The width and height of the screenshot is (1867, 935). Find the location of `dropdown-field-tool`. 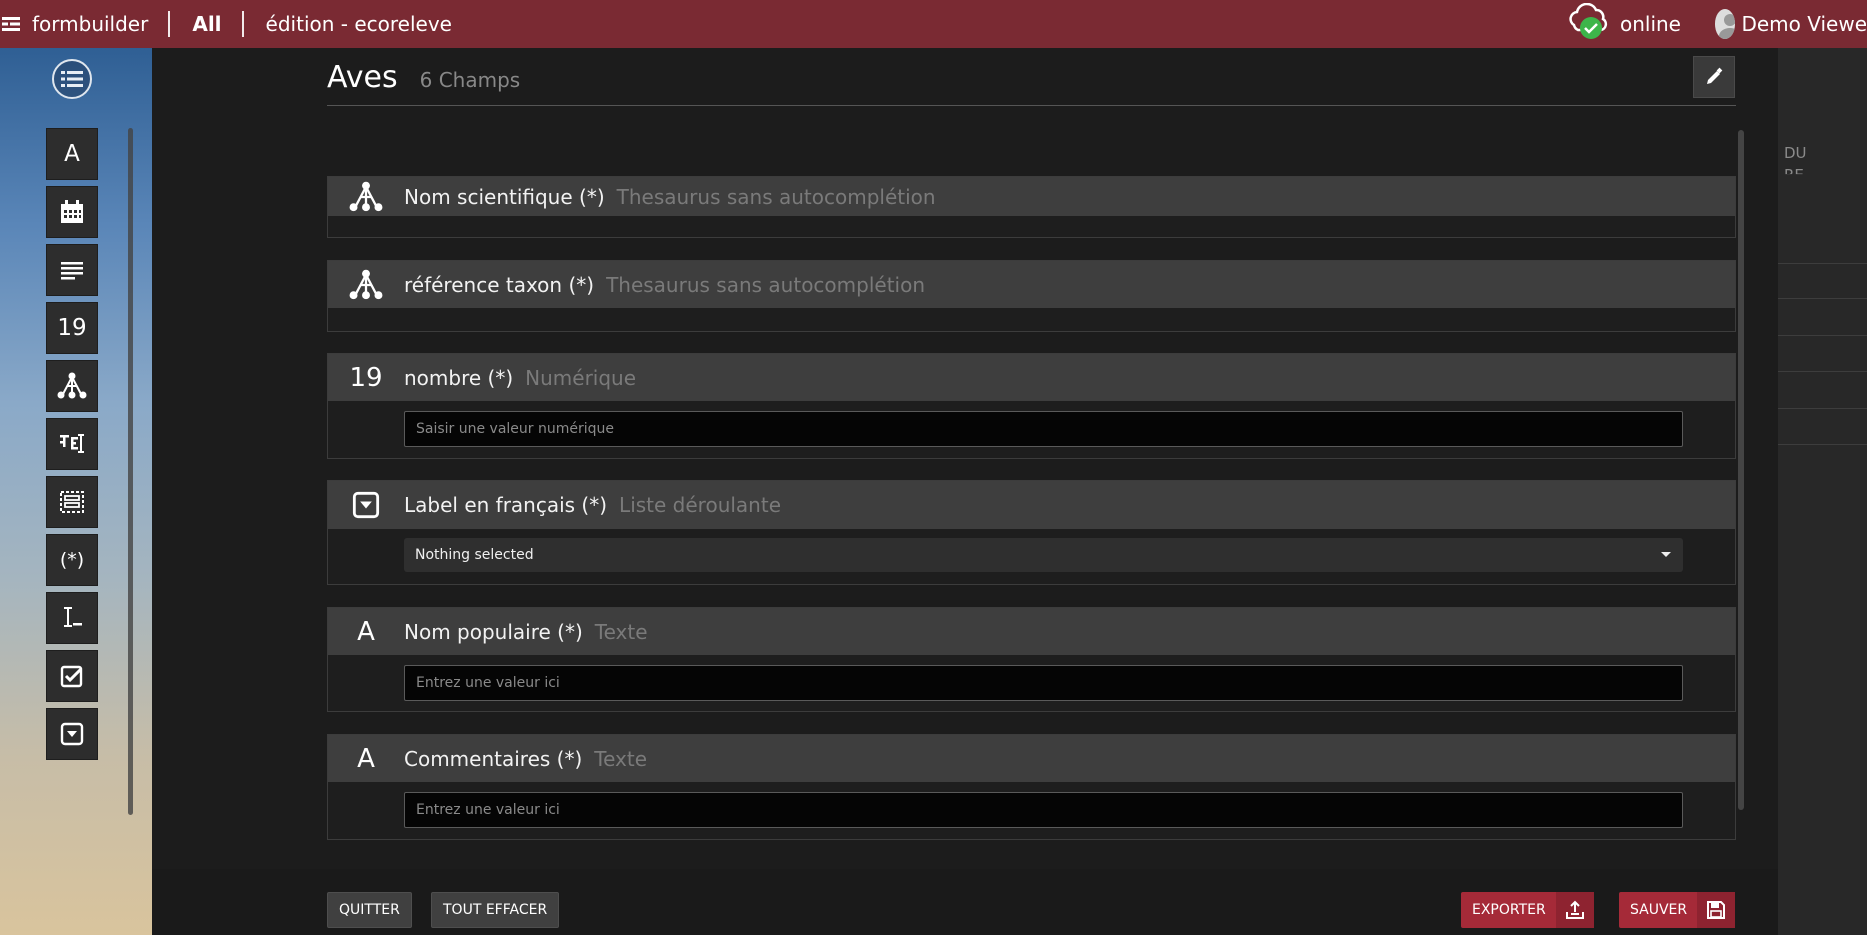

dropdown-field-tool is located at coordinates (72, 734).